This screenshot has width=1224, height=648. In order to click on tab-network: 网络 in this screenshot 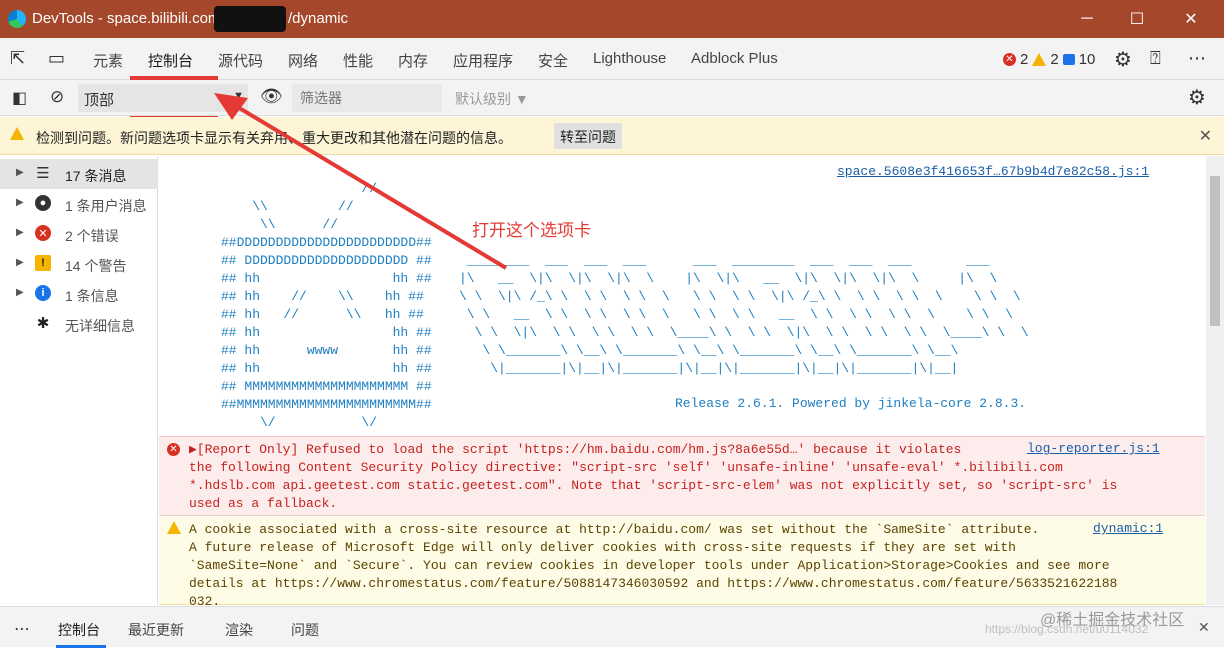, I will do `click(303, 60)`.